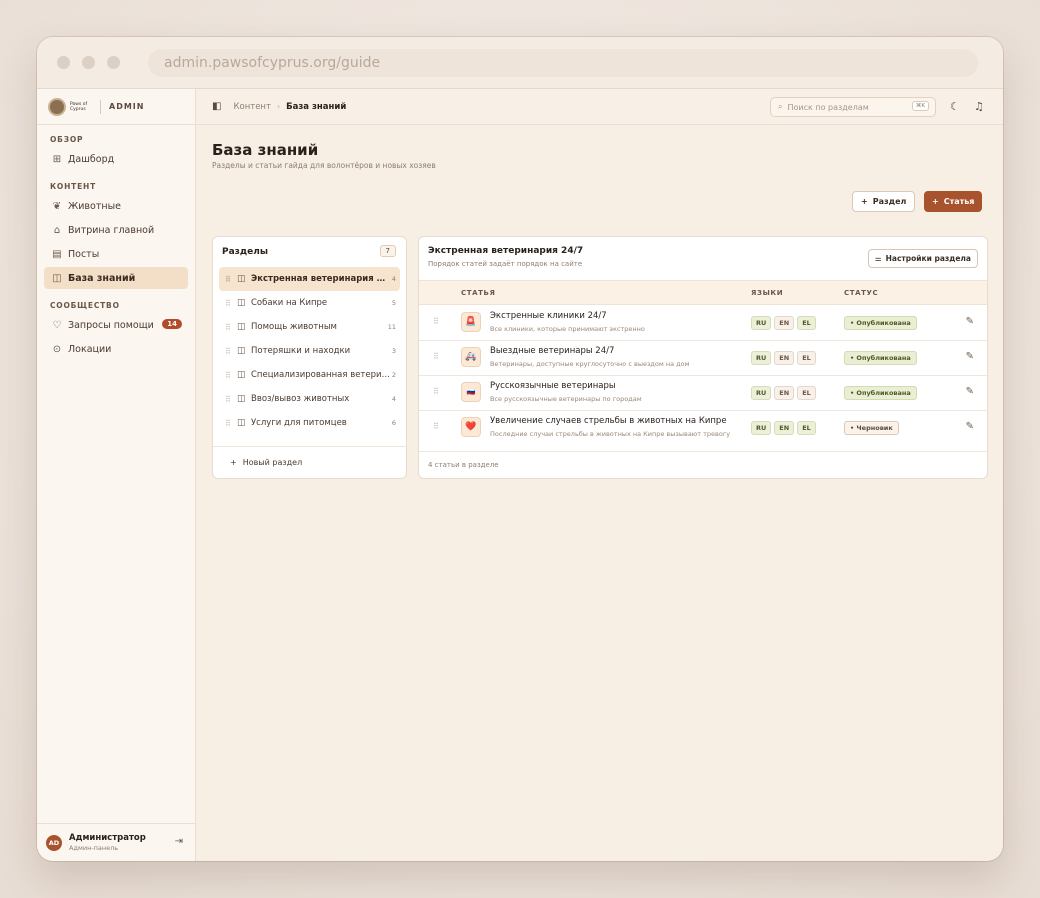 The height and width of the screenshot is (898, 1040). I want to click on window-maximize-dot, so click(113, 62).